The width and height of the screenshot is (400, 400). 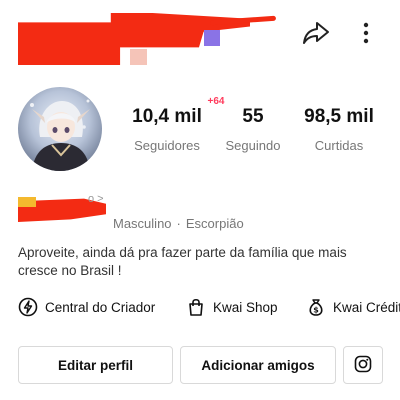 I want to click on zodiac-text: Escorpião, so click(x=214, y=223).